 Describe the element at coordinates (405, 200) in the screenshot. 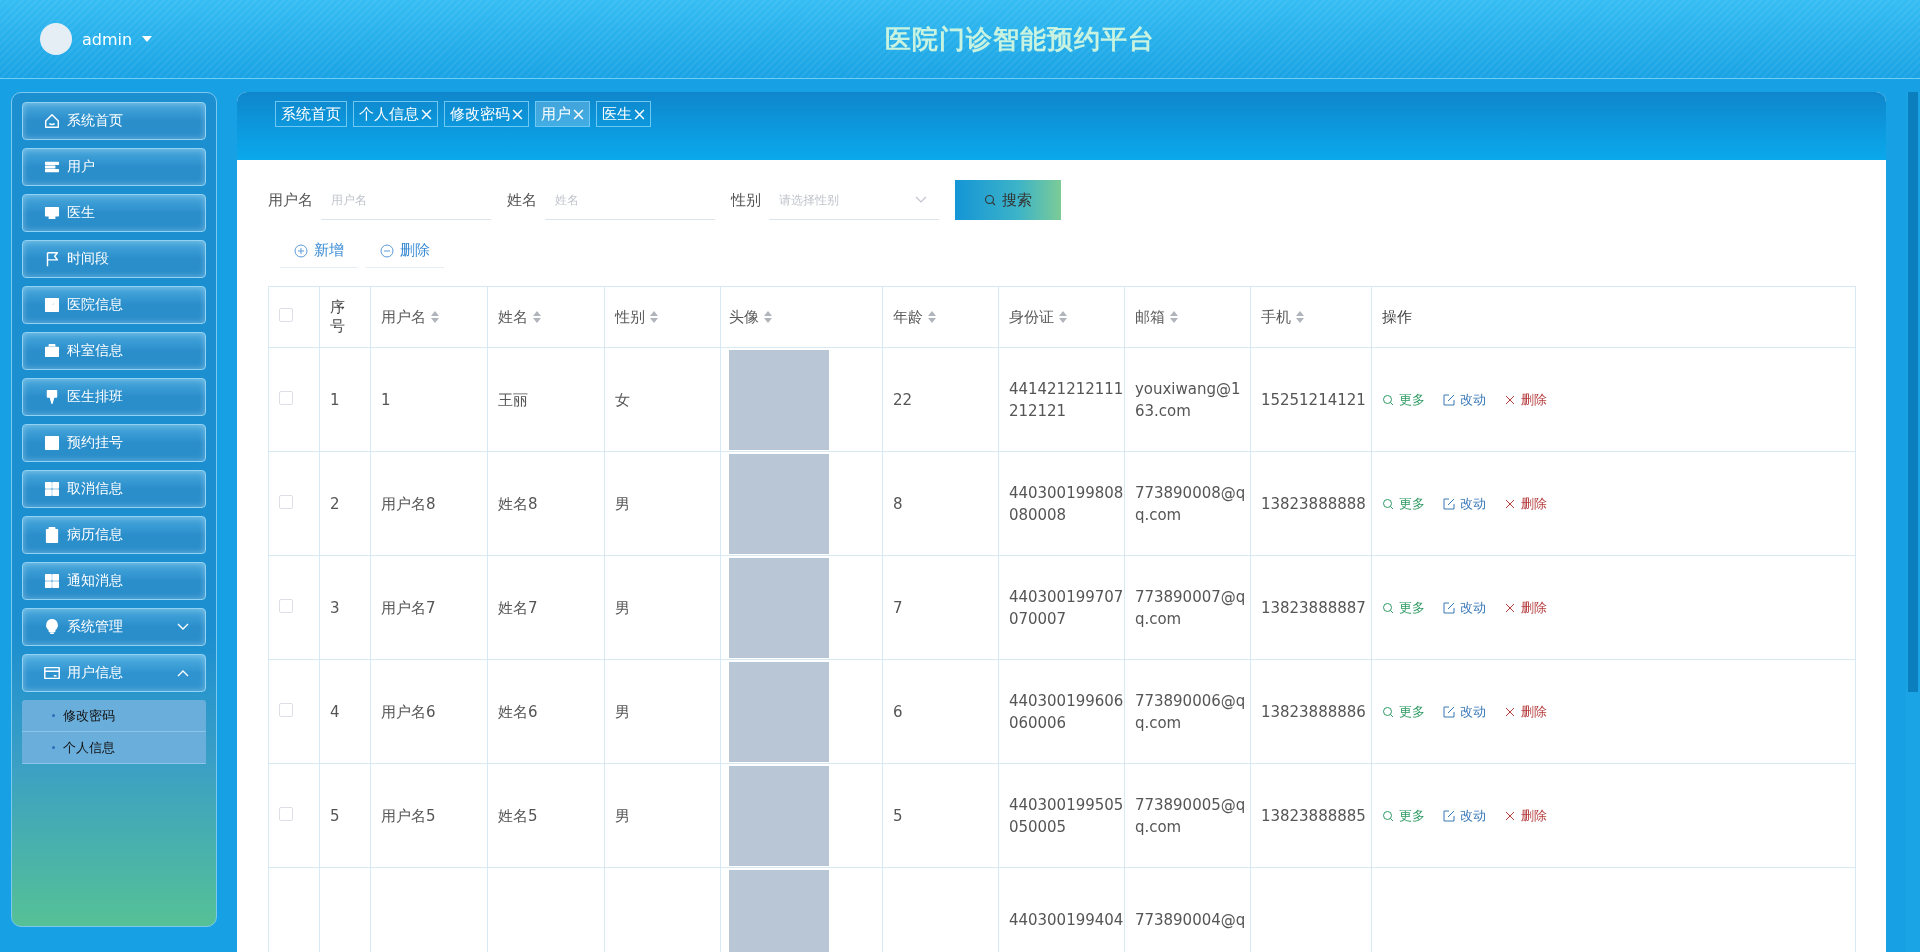

I see `input-field: 用户名` at that location.